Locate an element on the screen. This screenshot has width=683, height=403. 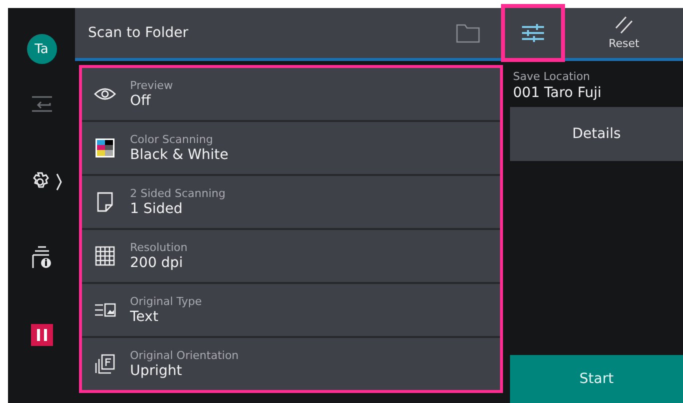
setting-label: Resolution is located at coordinates (159, 247).